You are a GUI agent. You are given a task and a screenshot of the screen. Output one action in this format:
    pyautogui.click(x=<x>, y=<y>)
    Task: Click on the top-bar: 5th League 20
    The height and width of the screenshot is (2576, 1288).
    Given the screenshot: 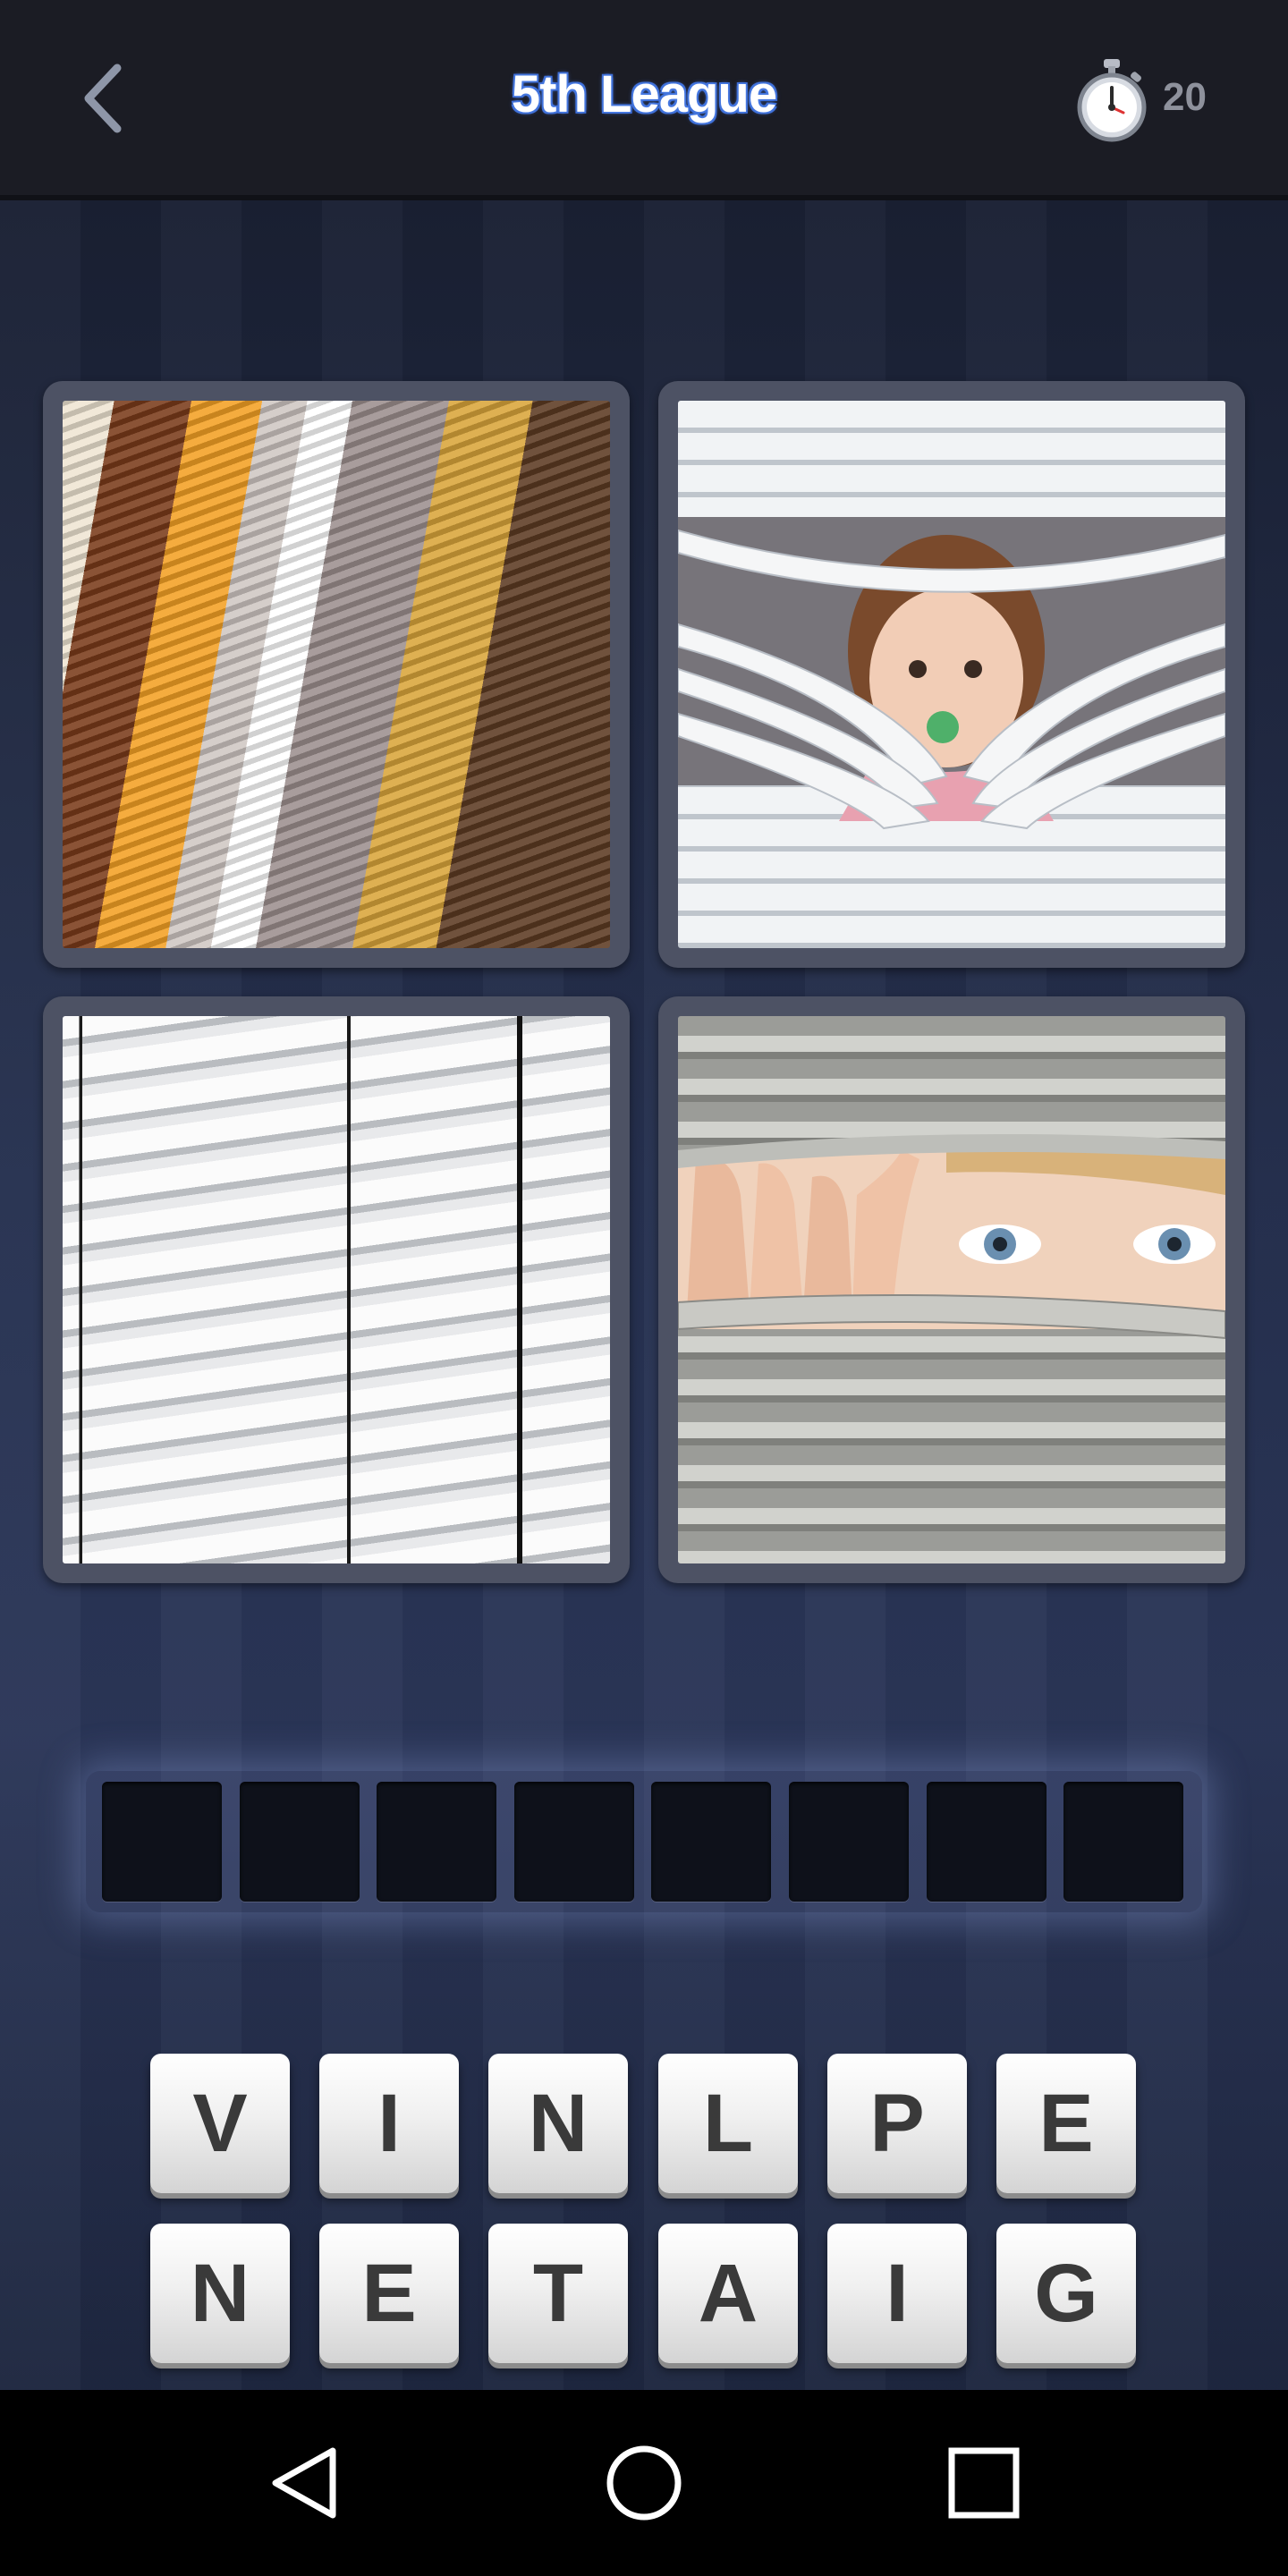 What is the action you would take?
    pyautogui.click(x=644, y=100)
    